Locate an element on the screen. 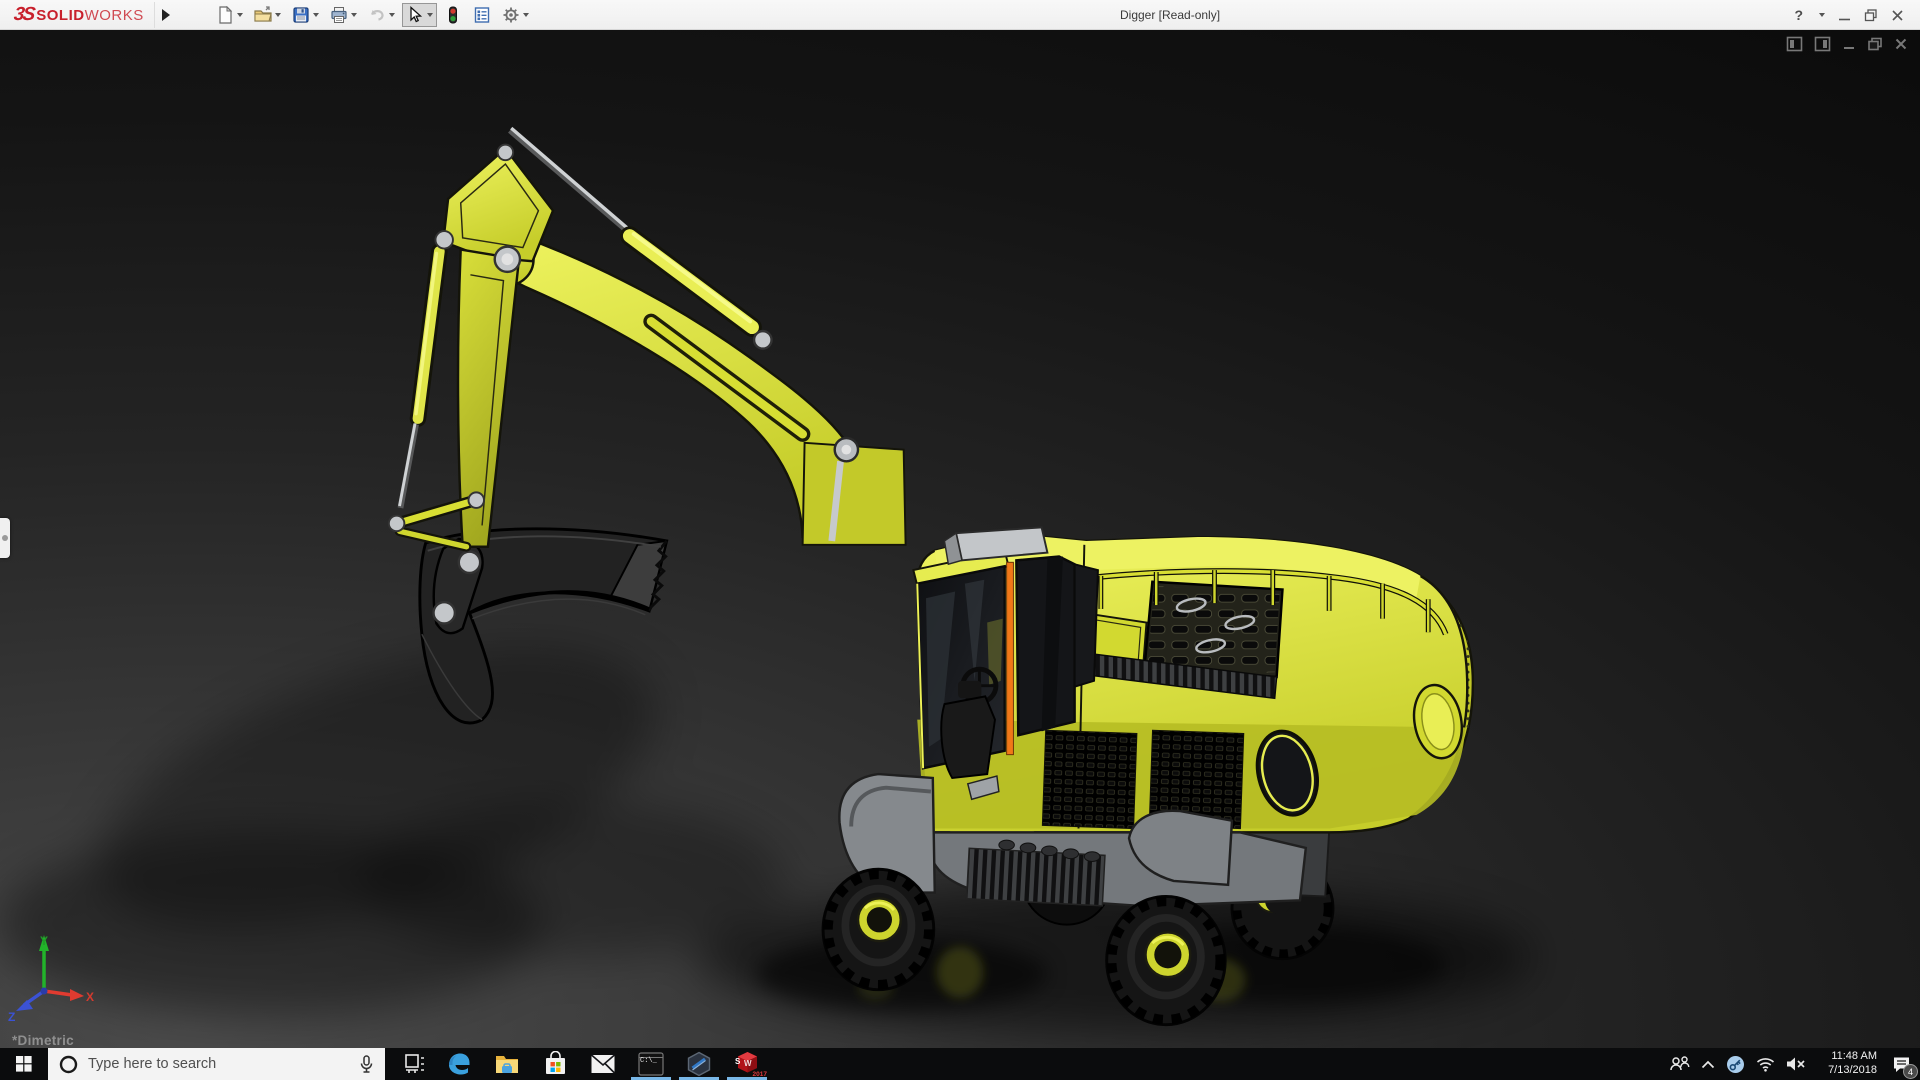 This screenshot has height=1080, width=1920. microphone-icon is located at coordinates (366, 1064).